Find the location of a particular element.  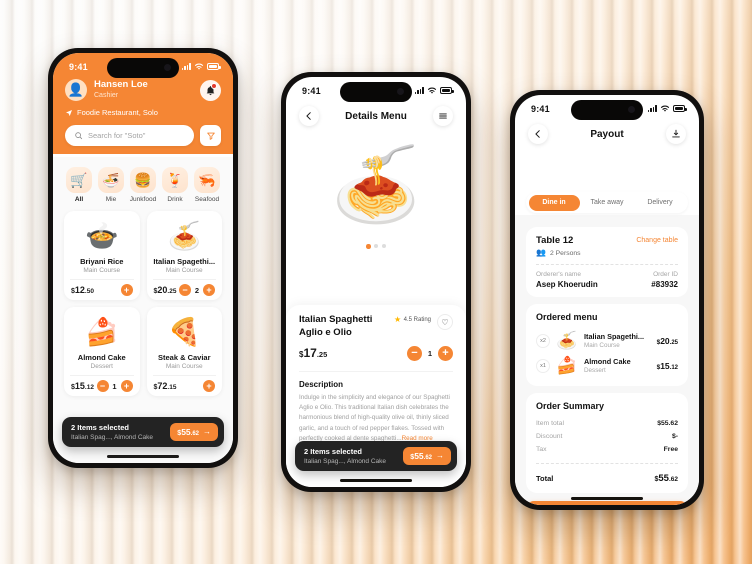

description-heading: Description is located at coordinates (376, 379).